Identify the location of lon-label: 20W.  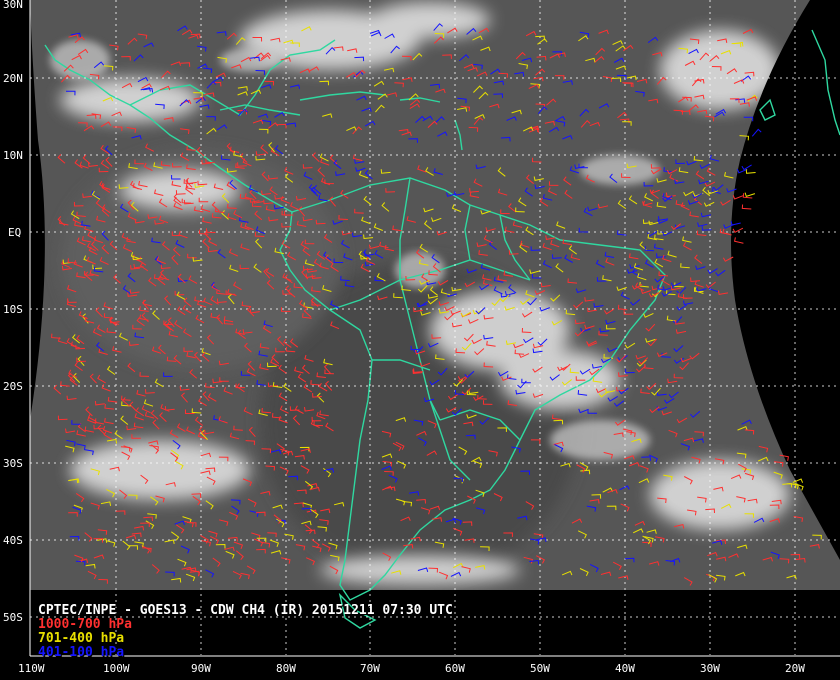
(795, 668).